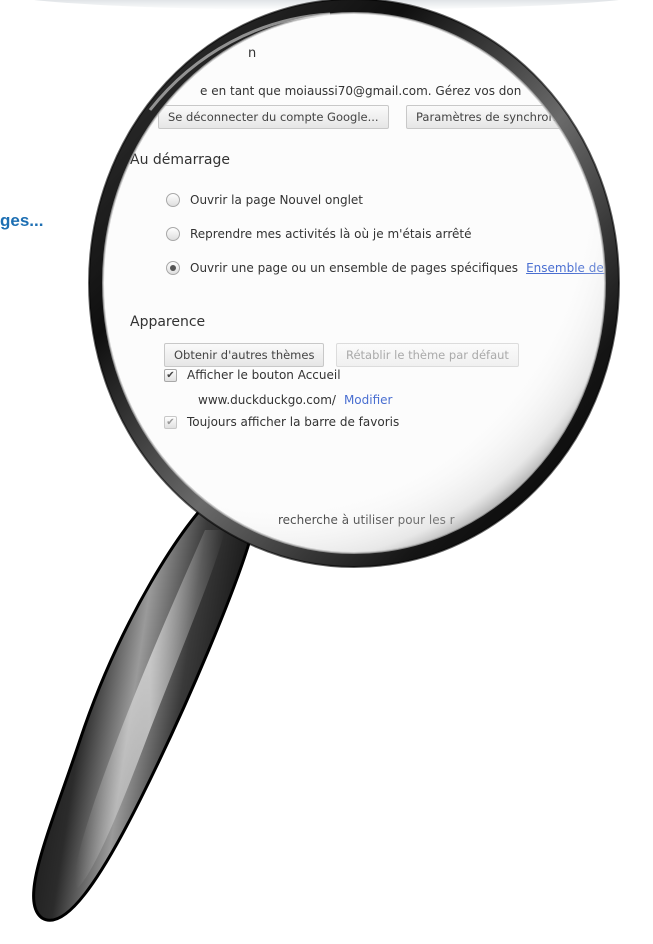 The image size is (653, 944). Describe the element at coordinates (173, 200) in the screenshot. I see `radio-new-tab` at that location.